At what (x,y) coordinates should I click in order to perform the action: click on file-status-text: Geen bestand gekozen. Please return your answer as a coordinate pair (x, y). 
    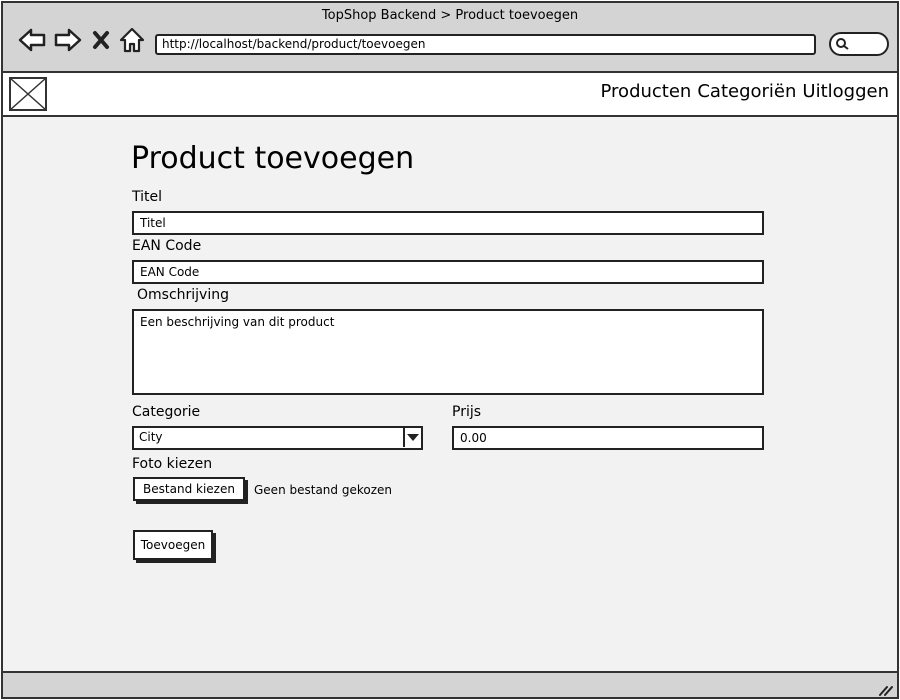
    Looking at the image, I should click on (323, 490).